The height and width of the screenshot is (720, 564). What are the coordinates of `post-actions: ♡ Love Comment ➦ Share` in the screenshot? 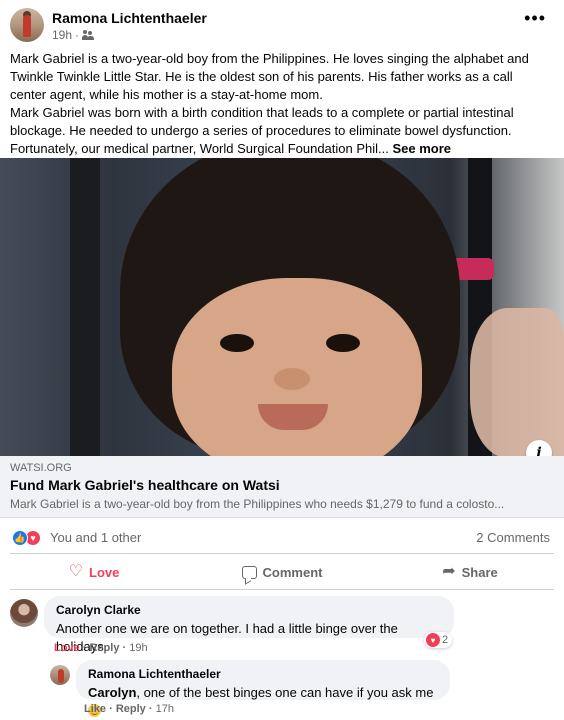 It's located at (282, 572).